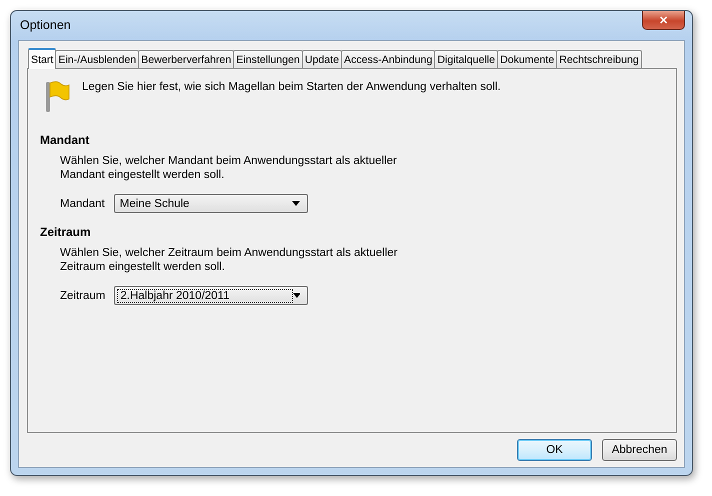  Describe the element at coordinates (97, 59) in the screenshot. I see `tab: Ein-/Ausblenden` at that location.